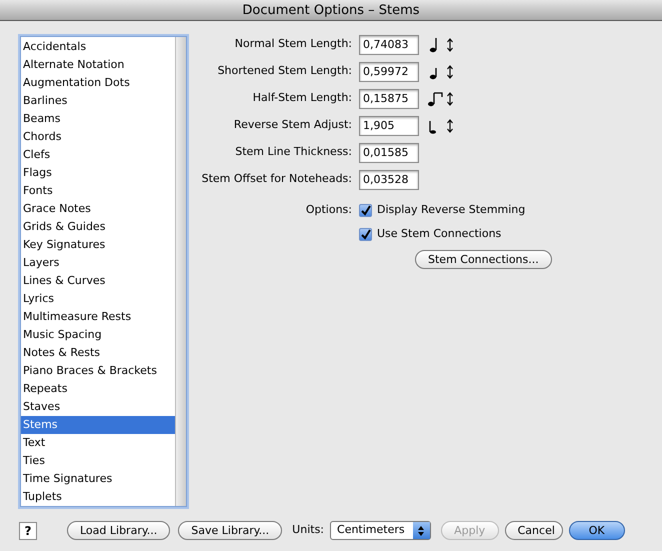 The image size is (662, 551). I want to click on list-item: Layers, so click(98, 263).